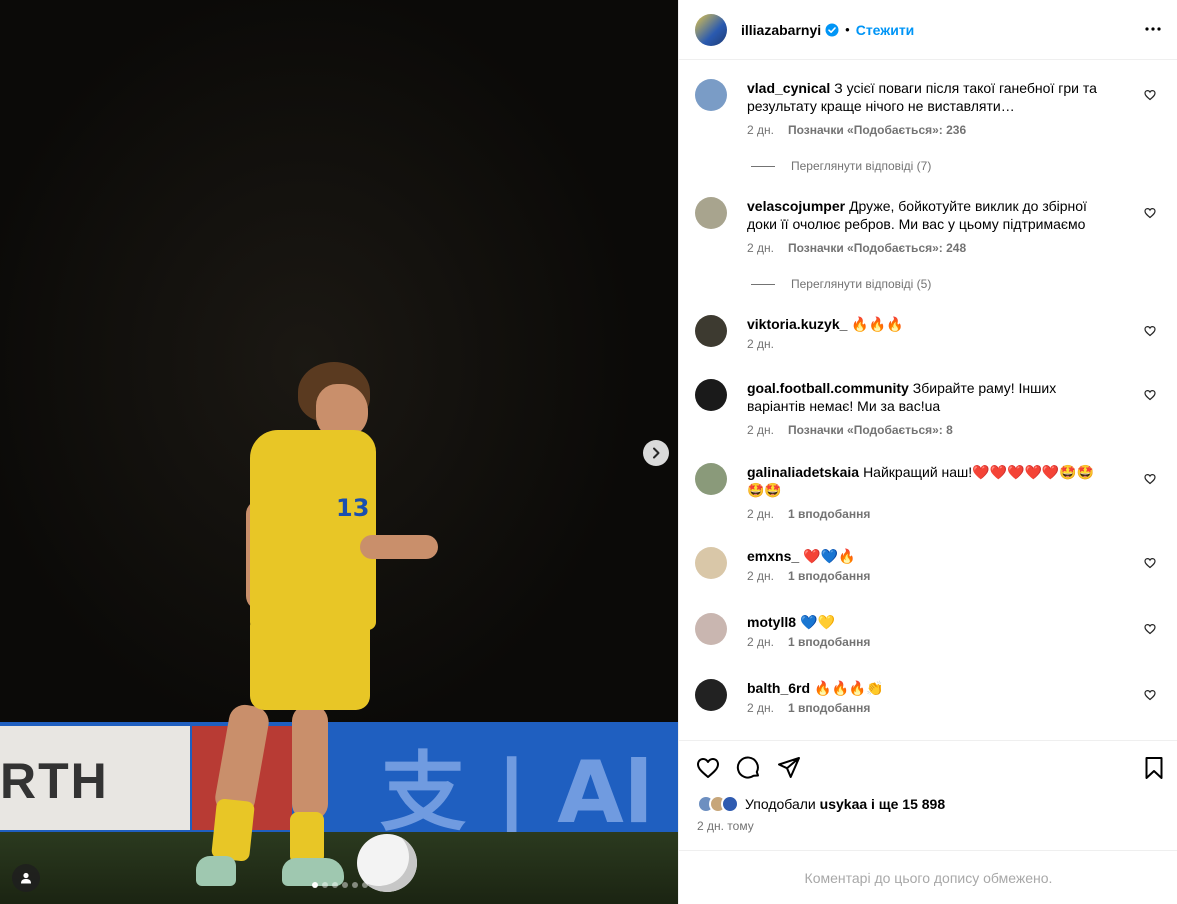 This screenshot has width=1177, height=904. I want to click on comment-body: motyll8 💙💛, so click(927, 622).